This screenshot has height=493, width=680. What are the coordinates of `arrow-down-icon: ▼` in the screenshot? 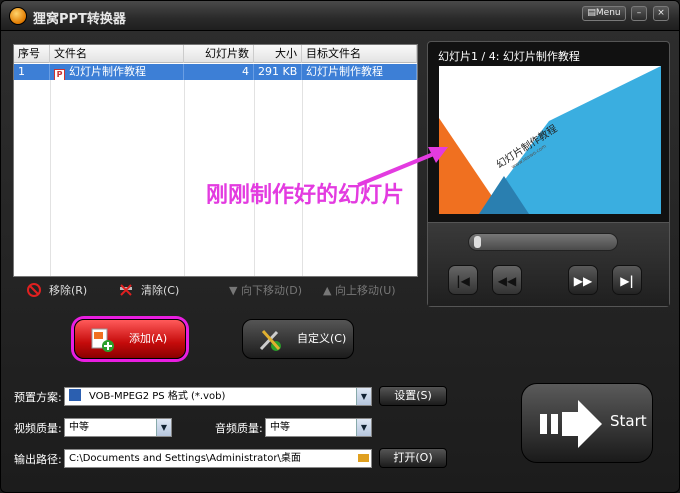 It's located at (235, 290).